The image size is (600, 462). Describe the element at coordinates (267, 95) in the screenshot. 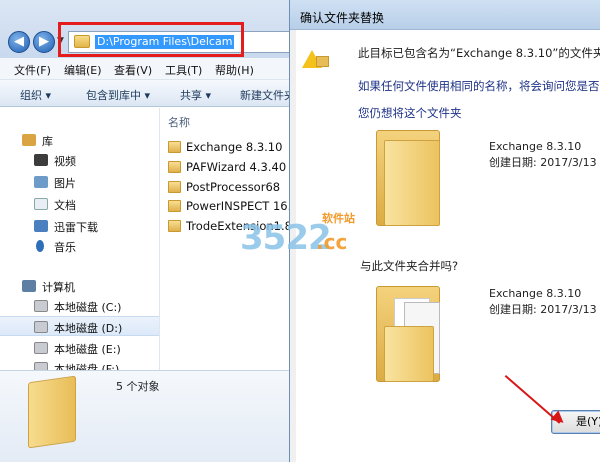

I see `new-folder-button: 新建文件夹` at that location.